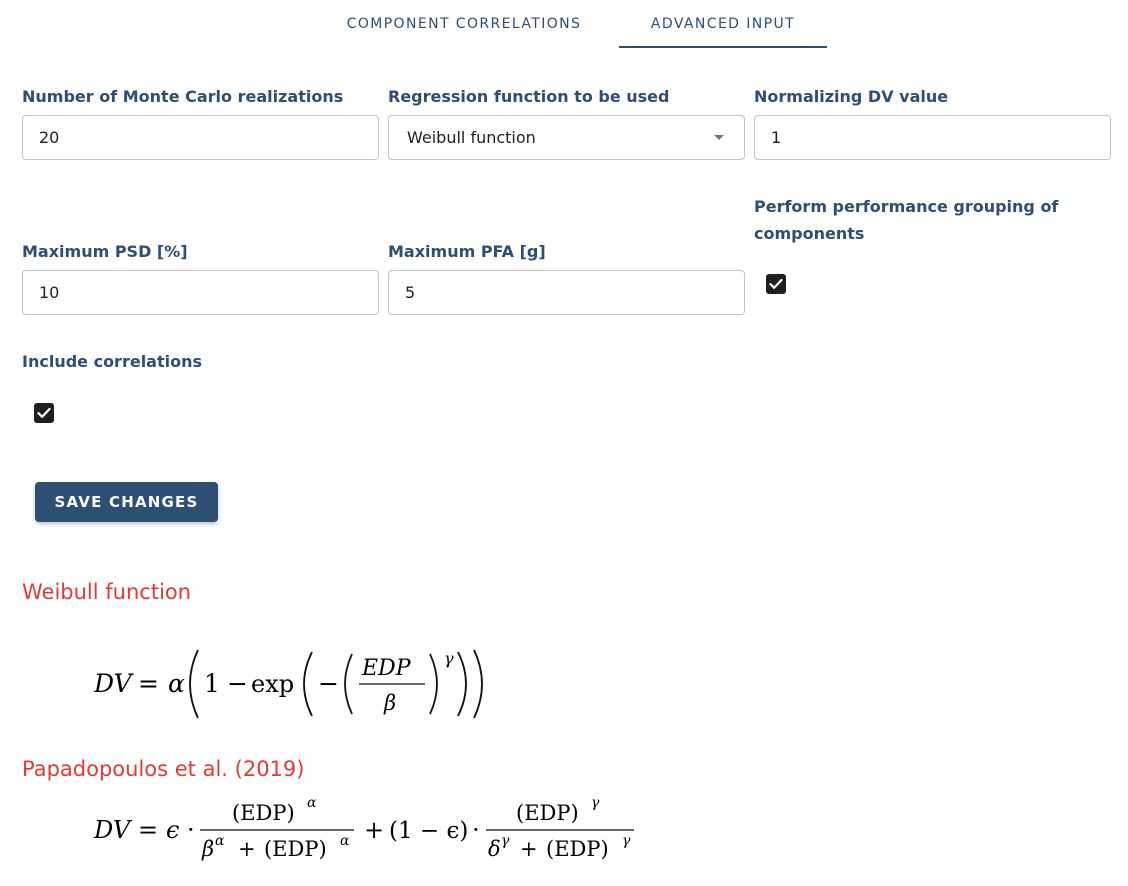 The width and height of the screenshot is (1128, 886). Describe the element at coordinates (566, 292) in the screenshot. I see `max-pfa-input` at that location.